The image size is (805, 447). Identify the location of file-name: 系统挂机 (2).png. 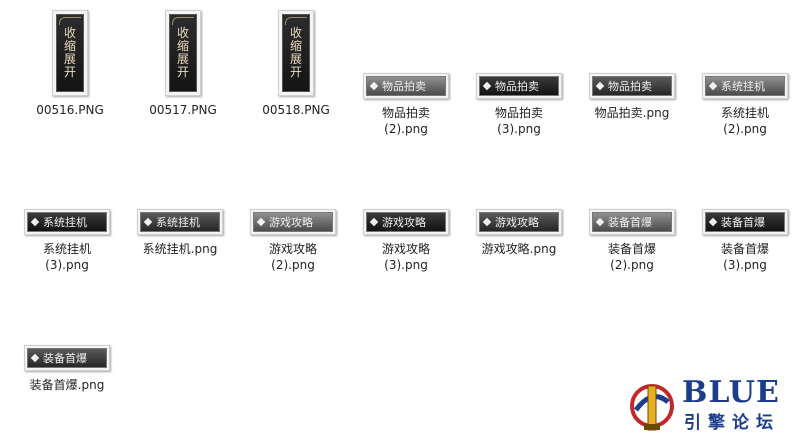
(744, 121).